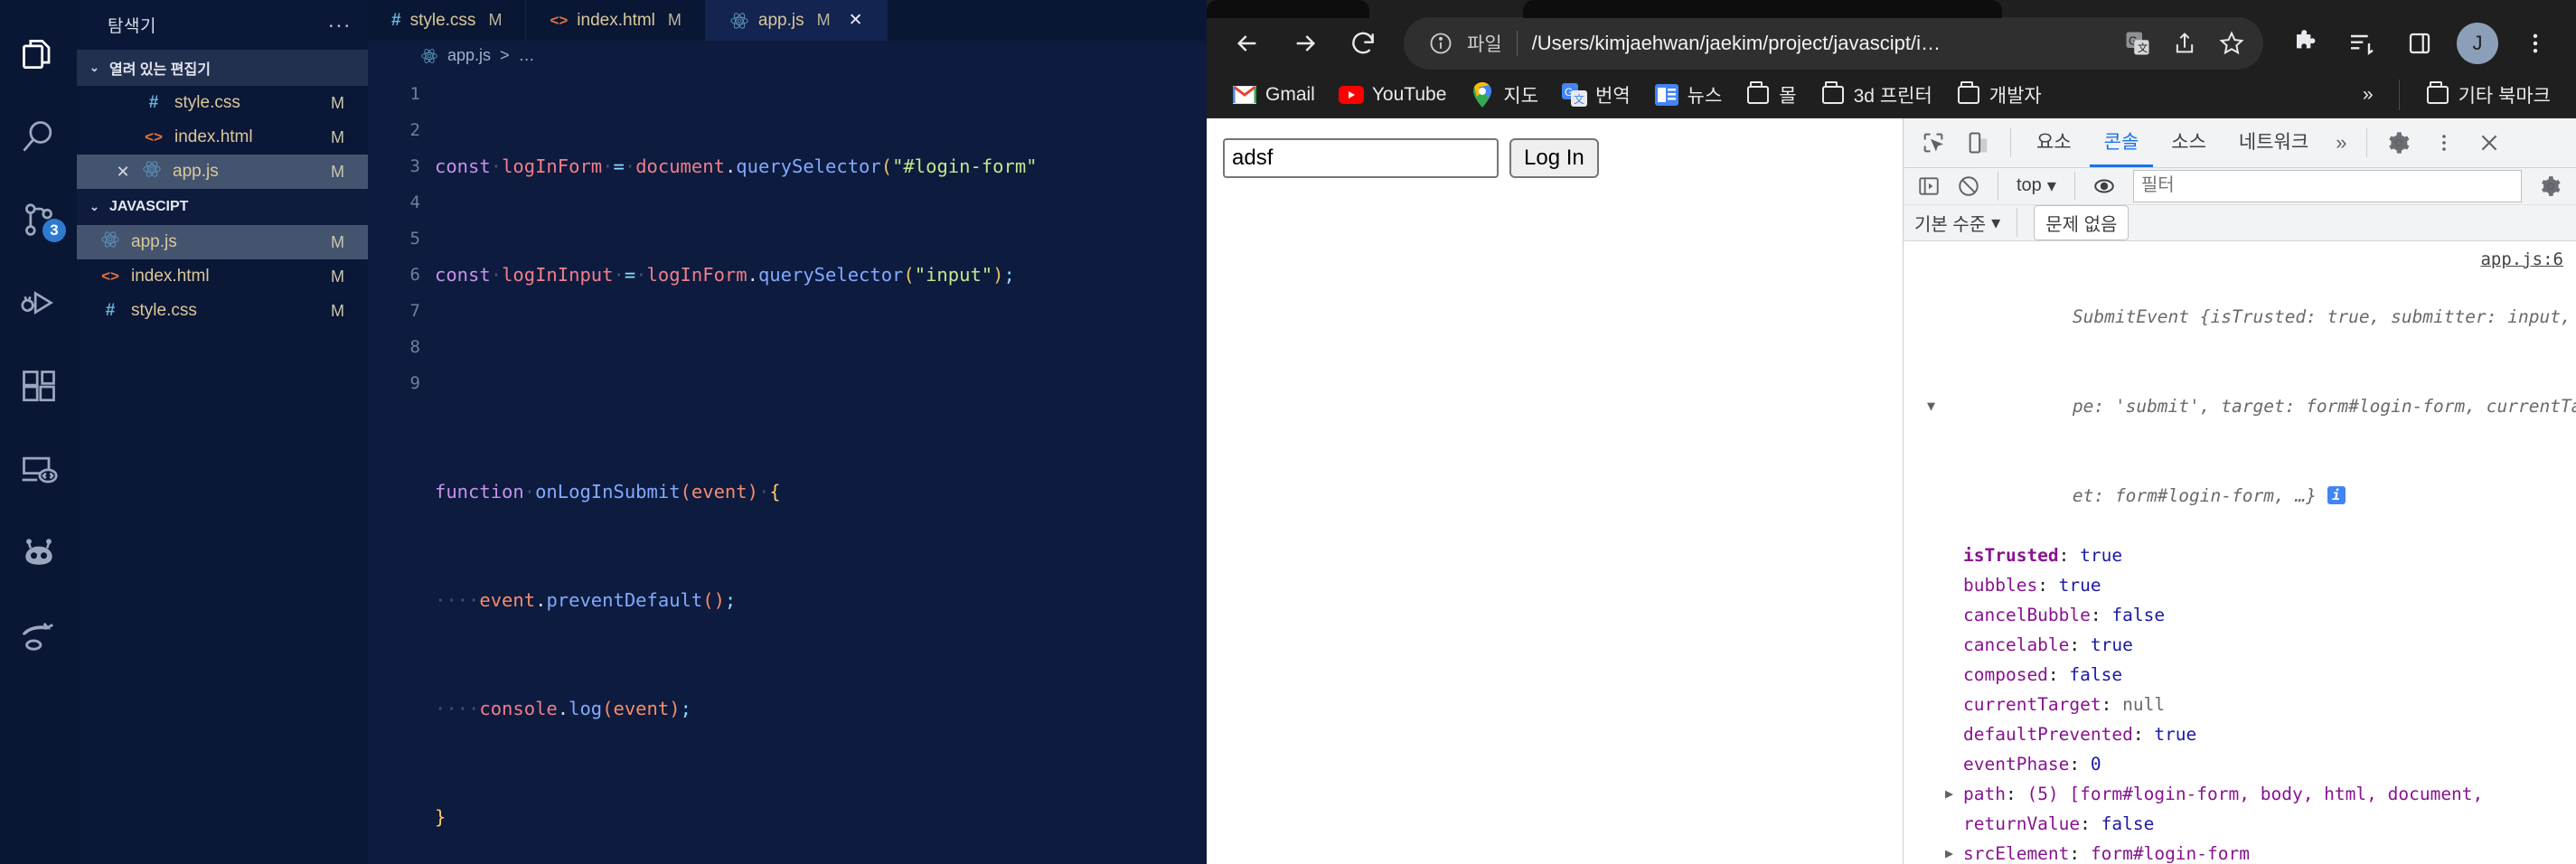 The width and height of the screenshot is (2576, 864). Describe the element at coordinates (2137, 43) in the screenshot. I see `translate-icon: G文` at that location.